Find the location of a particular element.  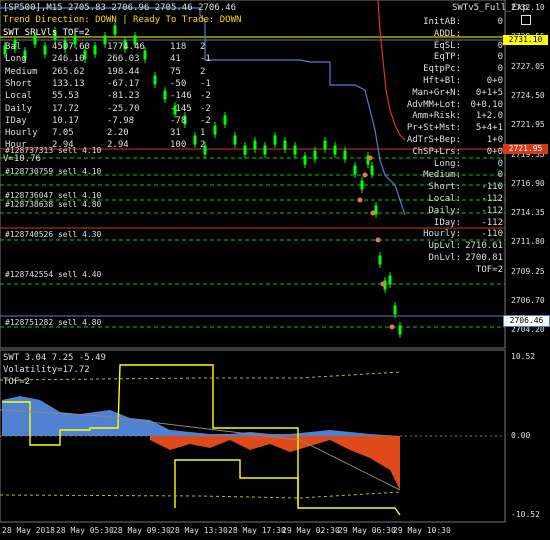

stats-cell: 10.17 is located at coordinates (66, 120).